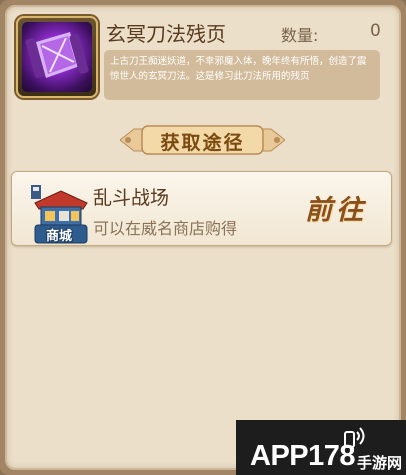  What do you see at coordinates (380, 463) in the screenshot?
I see `watermark-site: 手游网` at bounding box center [380, 463].